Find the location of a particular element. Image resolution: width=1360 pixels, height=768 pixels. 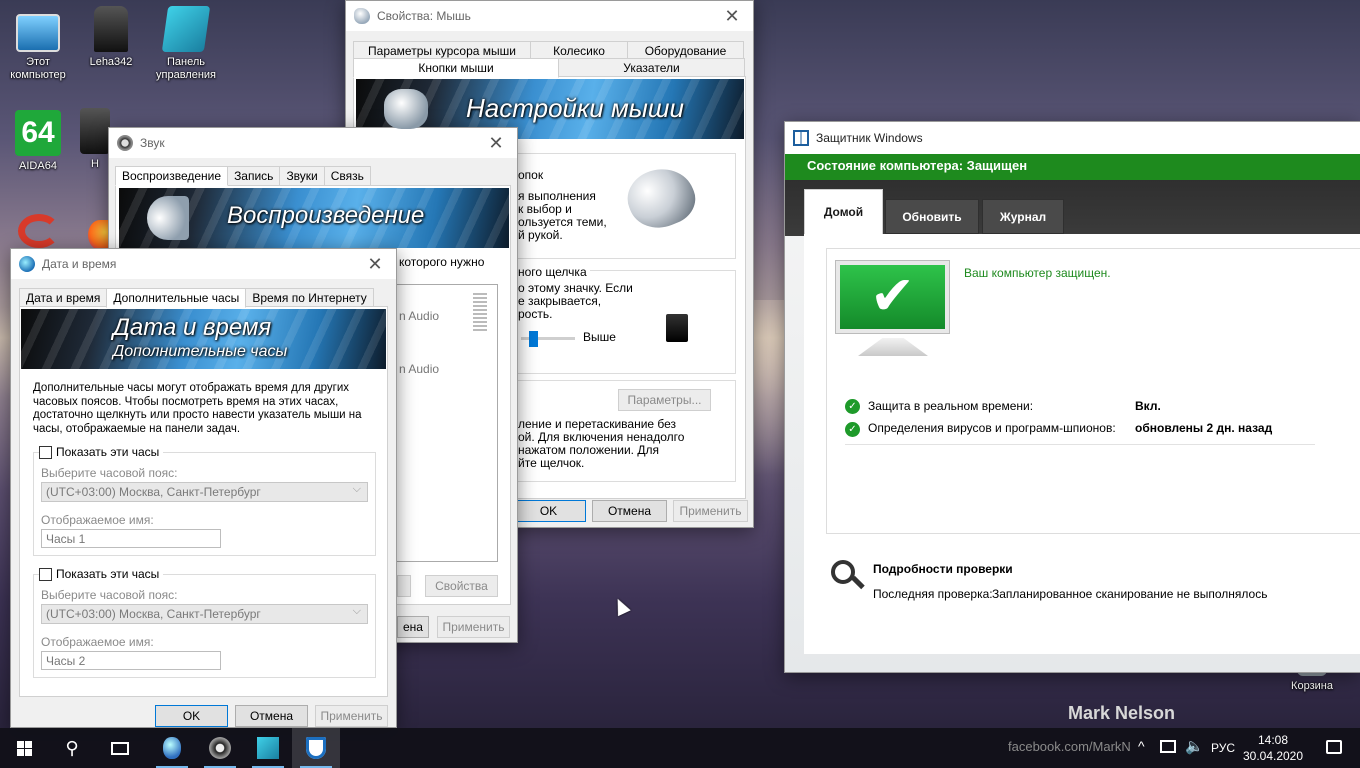

volume-icon: 🔈 is located at coordinates (1194, 746).